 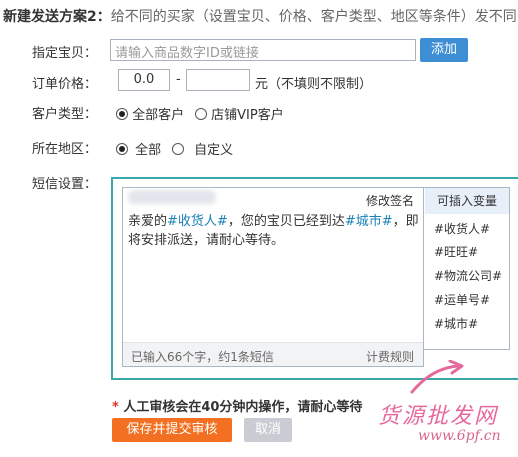 What do you see at coordinates (144, 80) in the screenshot?
I see `price-min-input: 0.0` at bounding box center [144, 80].